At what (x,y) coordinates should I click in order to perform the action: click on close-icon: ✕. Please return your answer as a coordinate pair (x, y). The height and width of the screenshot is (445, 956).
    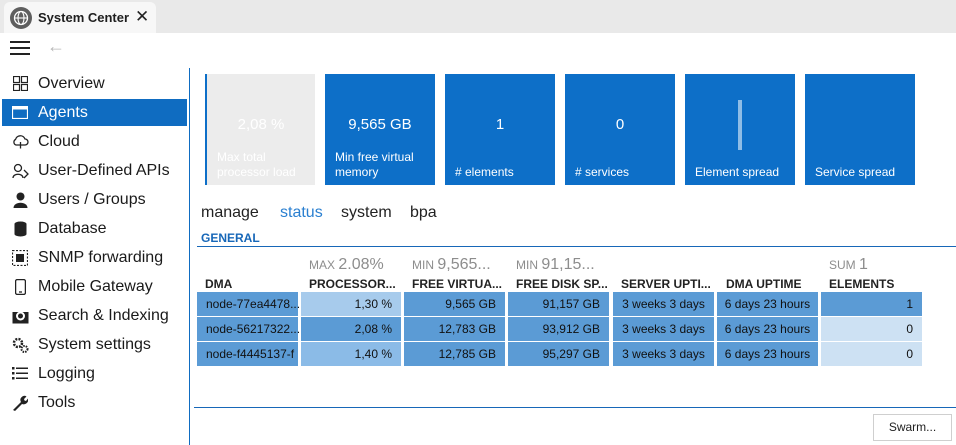
    Looking at the image, I should click on (142, 17).